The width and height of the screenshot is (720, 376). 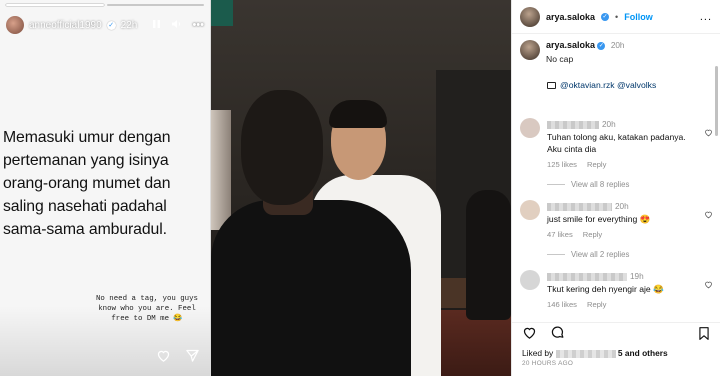 I want to click on liked-by-prefix: Liked by, so click(x=538, y=353).